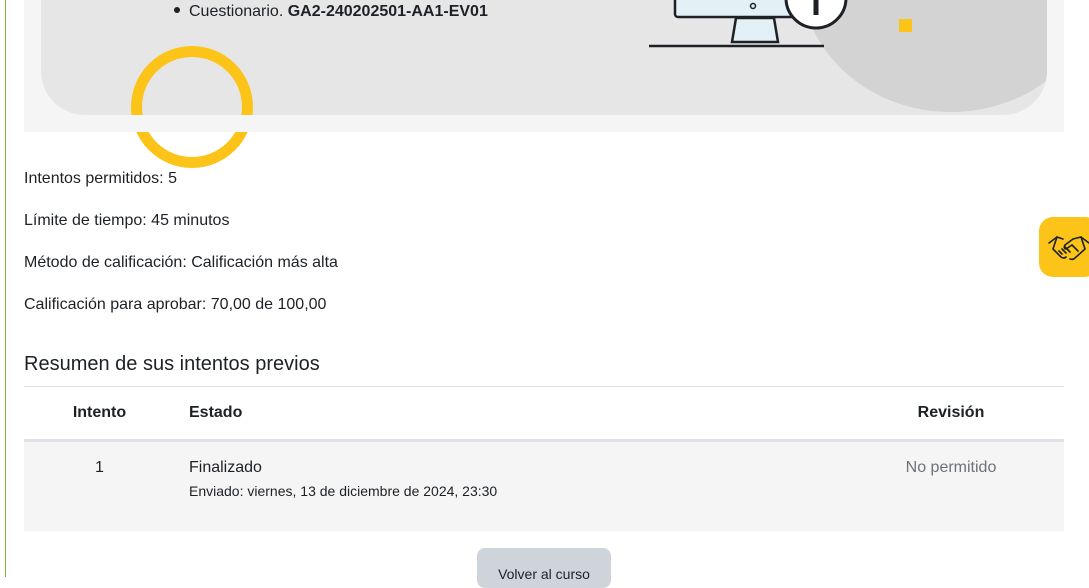  What do you see at coordinates (387, 11) in the screenshot?
I see `banner-quiz-code: GA2-240202501-AA1-EV01` at bounding box center [387, 11].